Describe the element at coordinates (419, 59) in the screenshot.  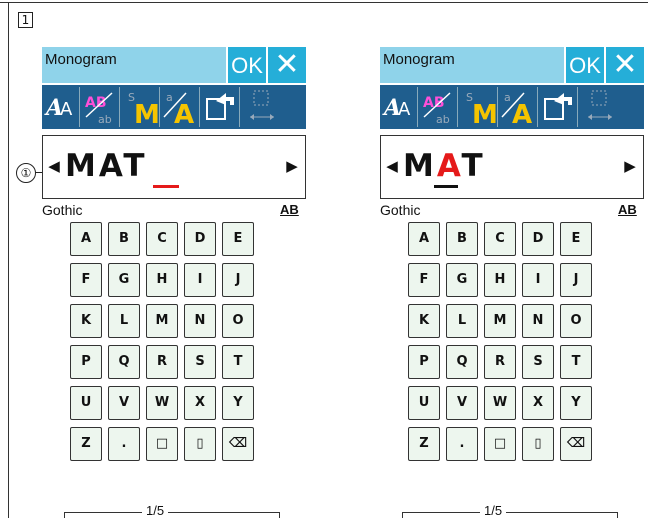
I see `screen-title: Monogram` at that location.